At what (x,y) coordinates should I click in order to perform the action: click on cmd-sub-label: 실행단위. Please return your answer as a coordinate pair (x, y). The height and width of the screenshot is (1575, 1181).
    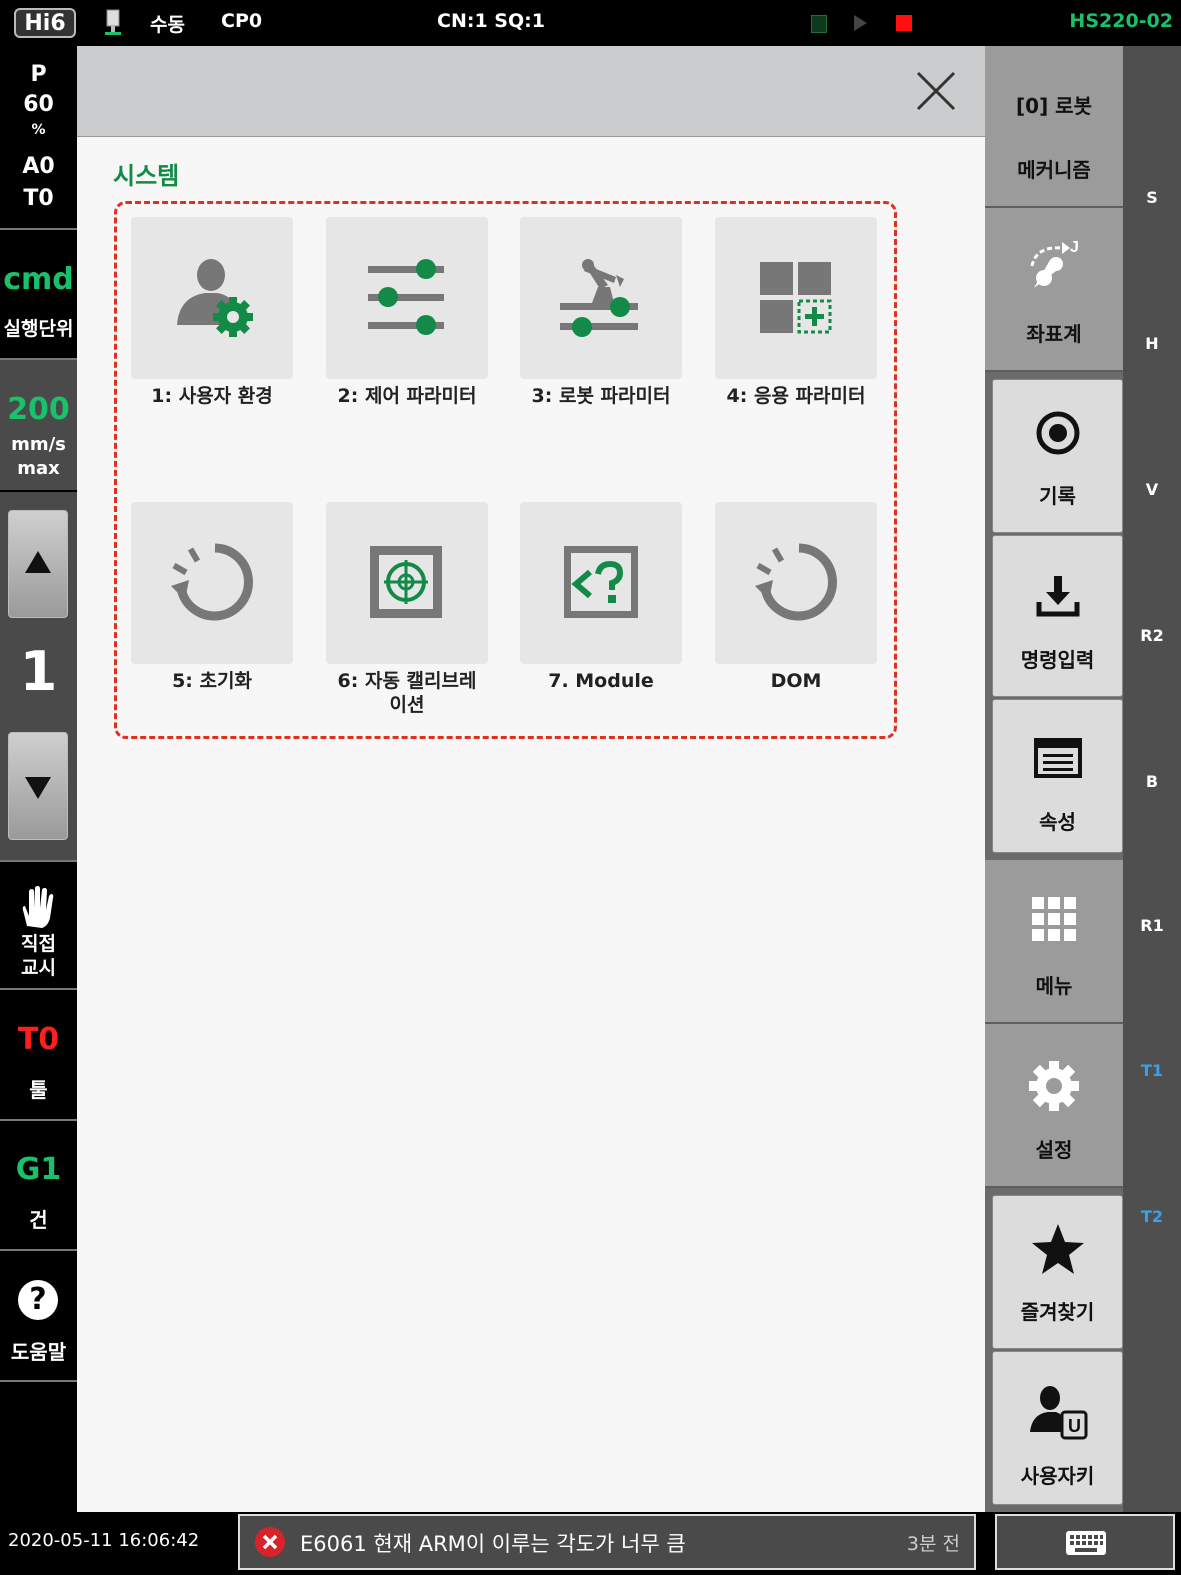
    Looking at the image, I should click on (38, 329).